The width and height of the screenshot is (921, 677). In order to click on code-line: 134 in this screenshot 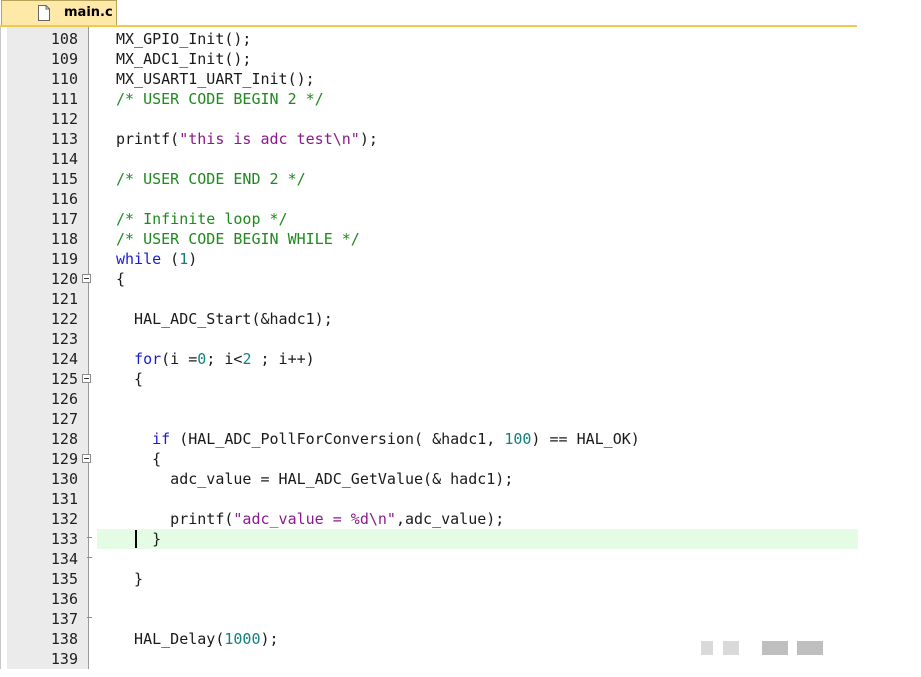, I will do `click(429, 559)`.